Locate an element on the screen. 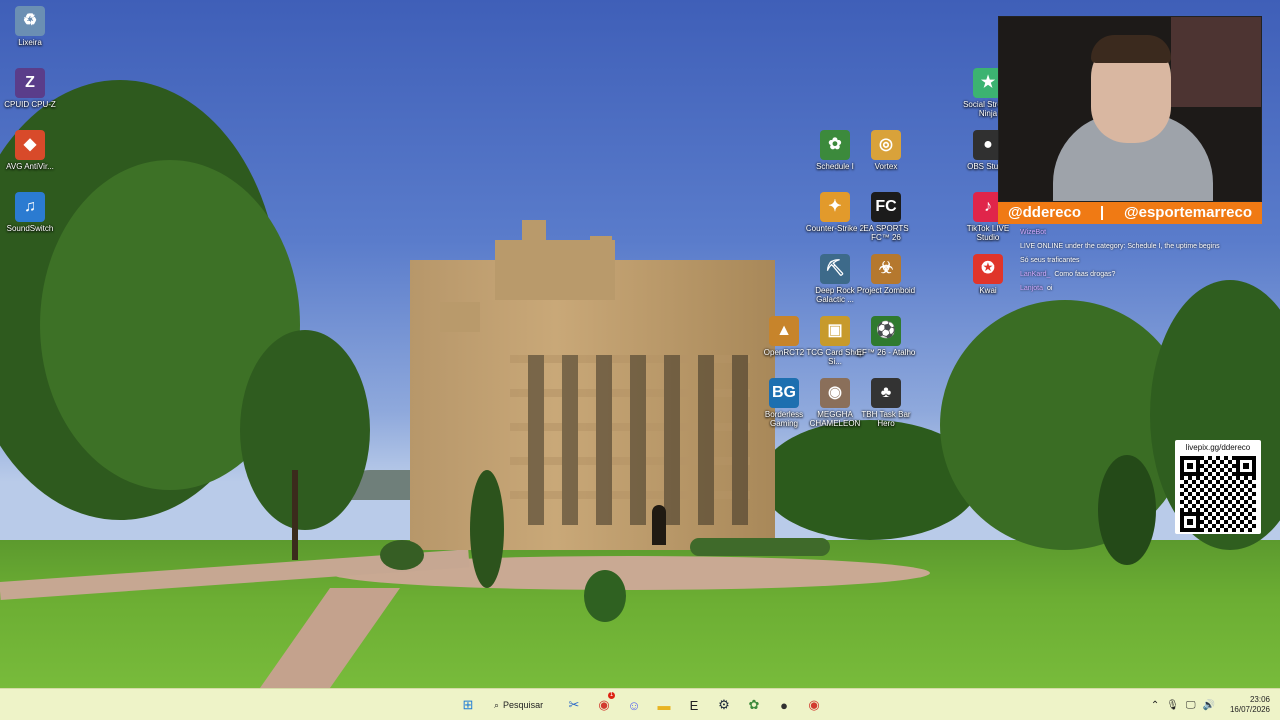 The width and height of the screenshot is (1280, 720). desktop-icon-label: Borderless Gaming is located at coordinates (784, 419).